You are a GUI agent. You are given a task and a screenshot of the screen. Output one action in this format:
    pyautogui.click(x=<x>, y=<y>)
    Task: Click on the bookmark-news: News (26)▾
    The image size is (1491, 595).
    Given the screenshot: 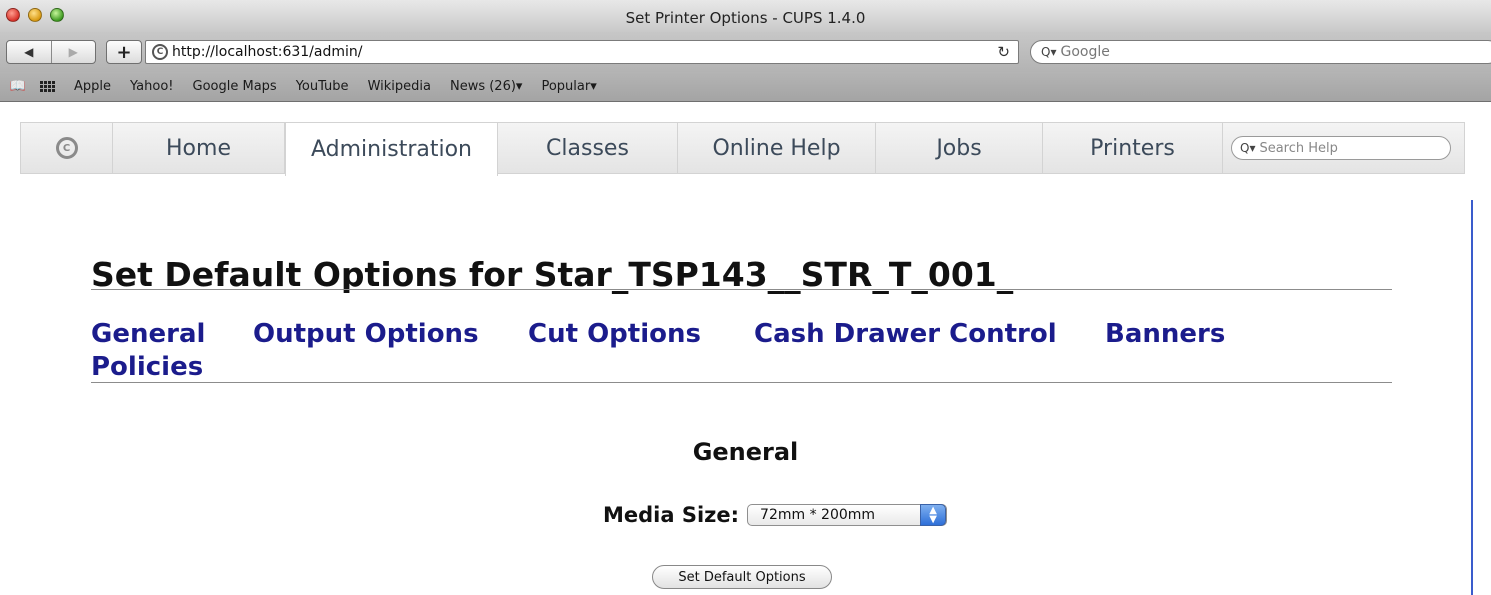 What is the action you would take?
    pyautogui.click(x=486, y=86)
    